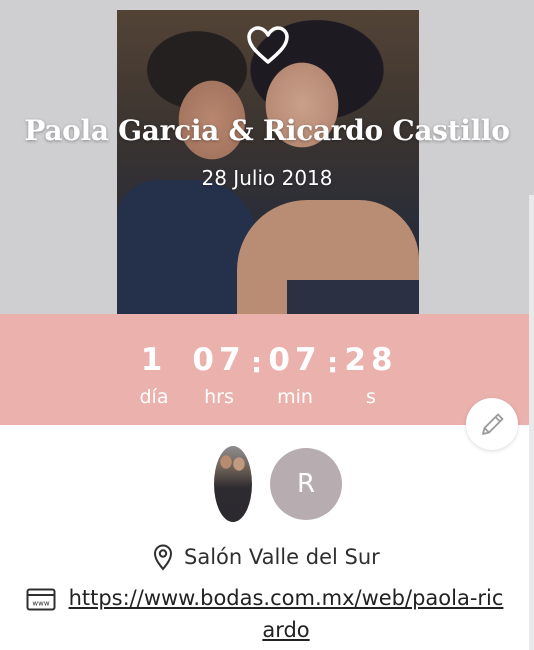 Image resolution: width=534 pixels, height=650 pixels. I want to click on countdown-seconds-label: s, so click(371, 397).